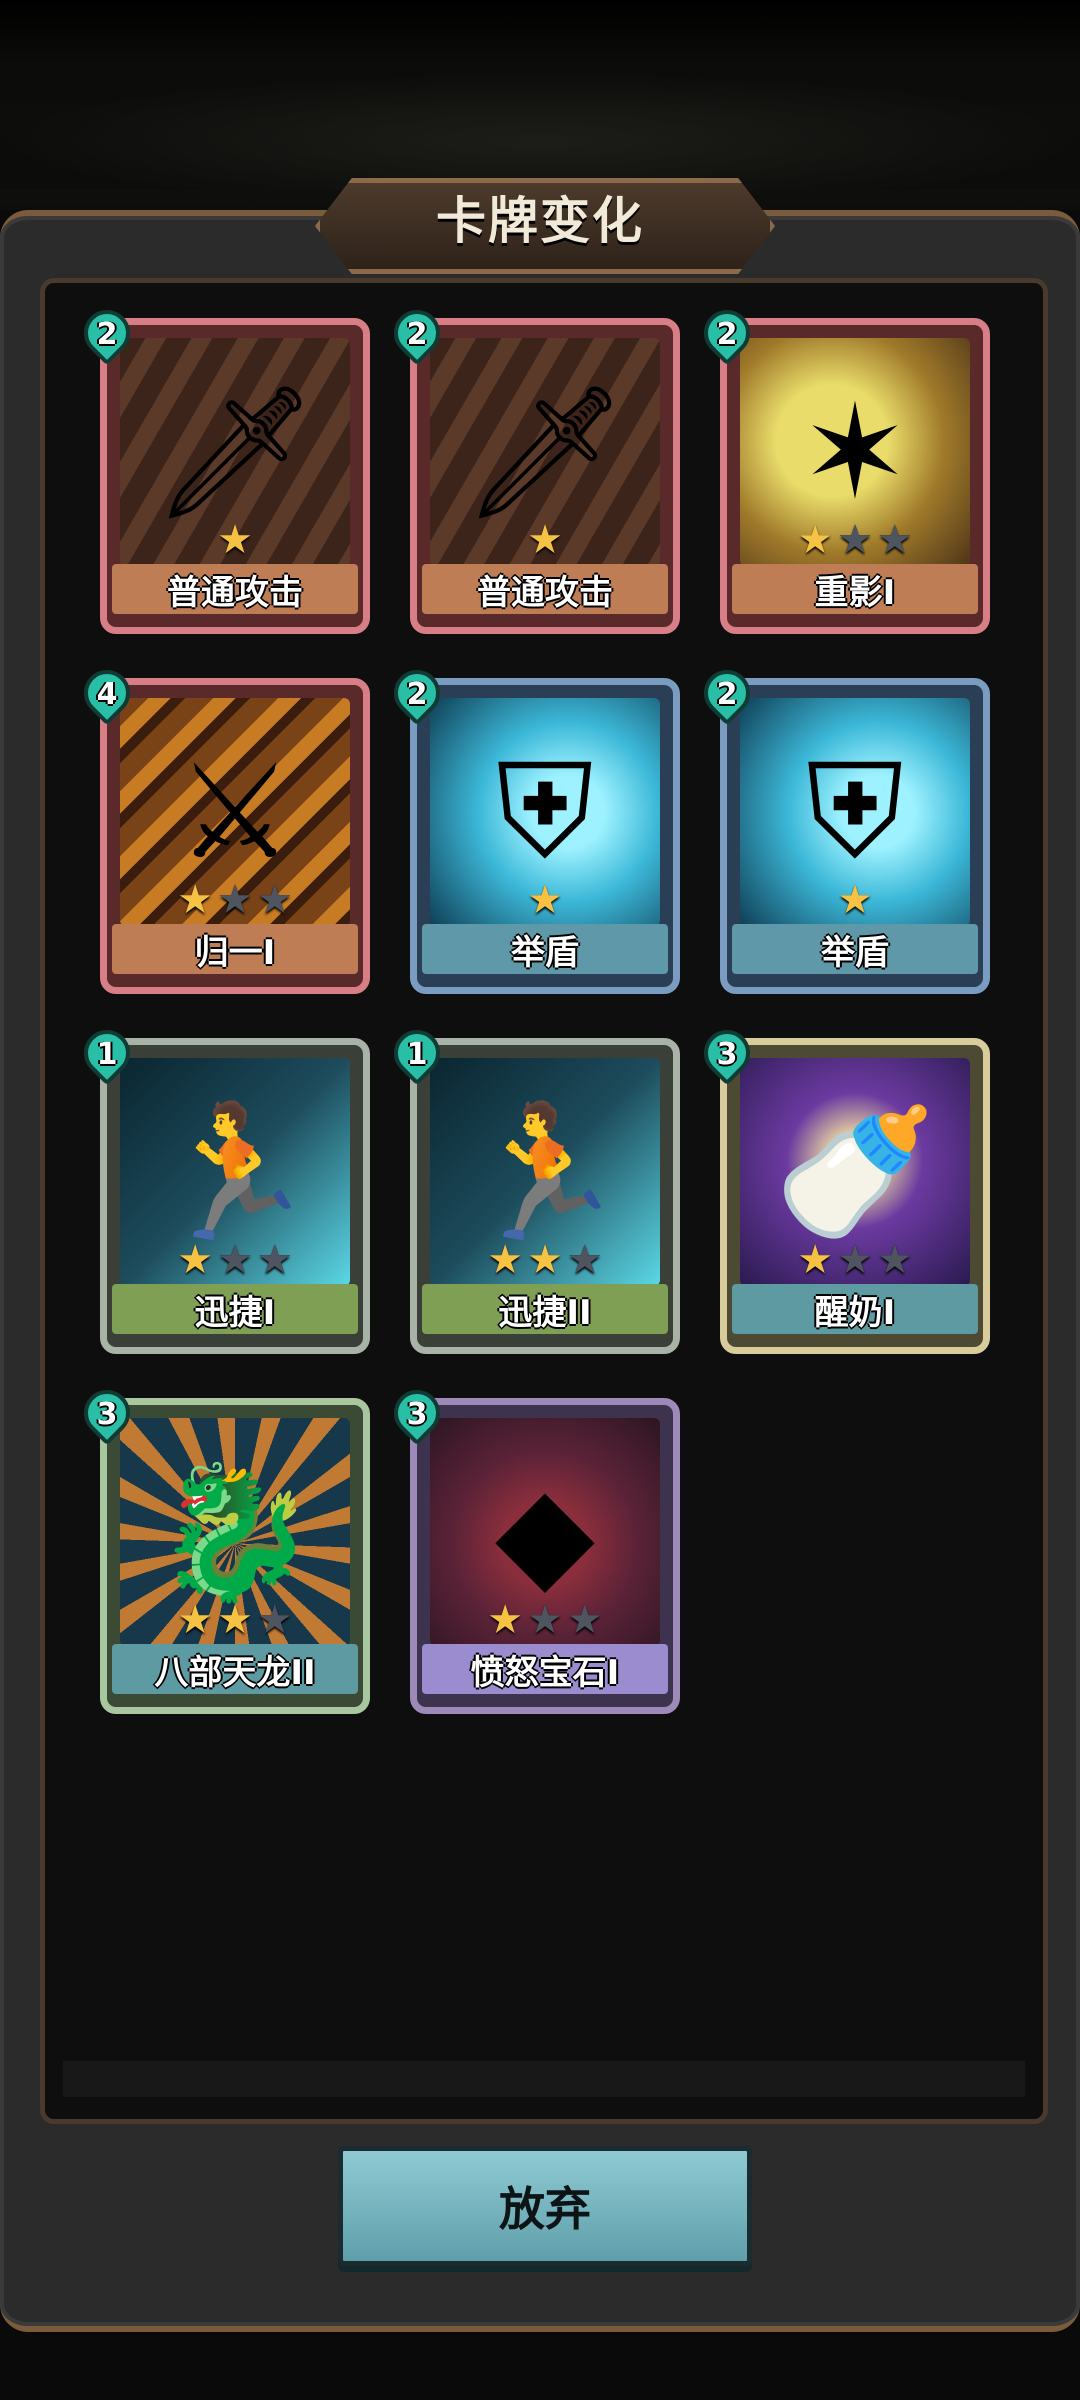 This screenshot has width=1080, height=2400. What do you see at coordinates (842, 467) in the screenshot?
I see `card: ✶ ★ ★ ★ 重影I 2` at bounding box center [842, 467].